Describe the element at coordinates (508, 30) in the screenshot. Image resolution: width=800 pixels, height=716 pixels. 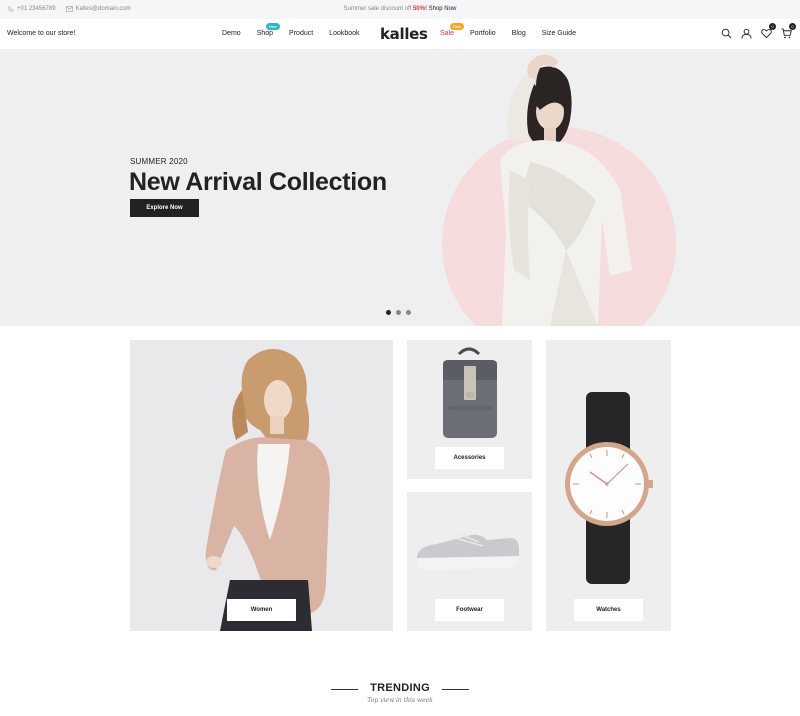
I see `nav-right: Sale Sale Portfolio Blog Size Guide` at that location.